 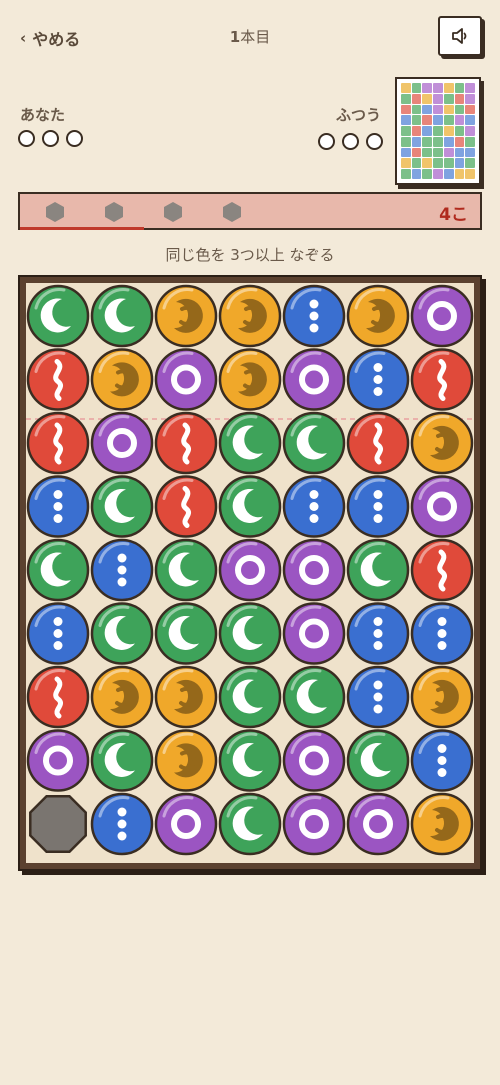 I want to click on speaker-icon, so click(x=459, y=36).